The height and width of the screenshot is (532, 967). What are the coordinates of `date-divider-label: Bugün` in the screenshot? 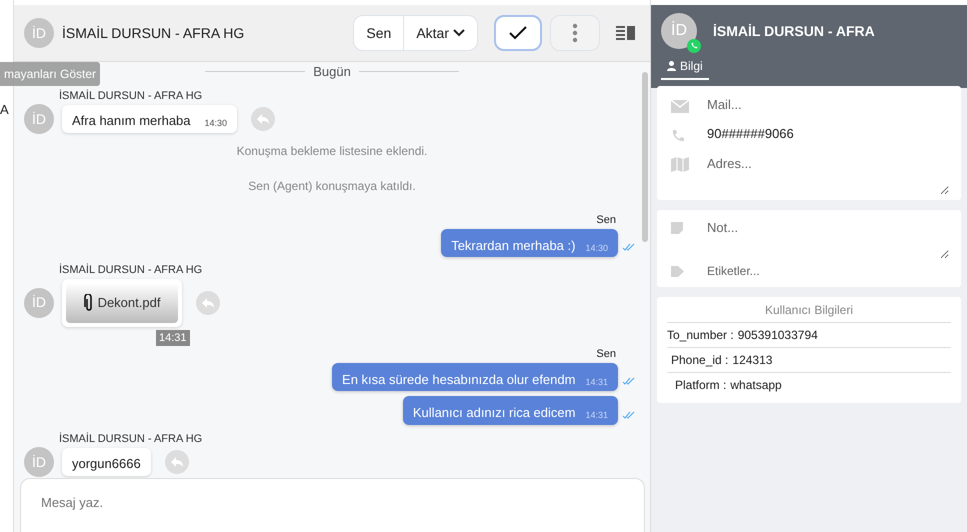 It's located at (332, 72).